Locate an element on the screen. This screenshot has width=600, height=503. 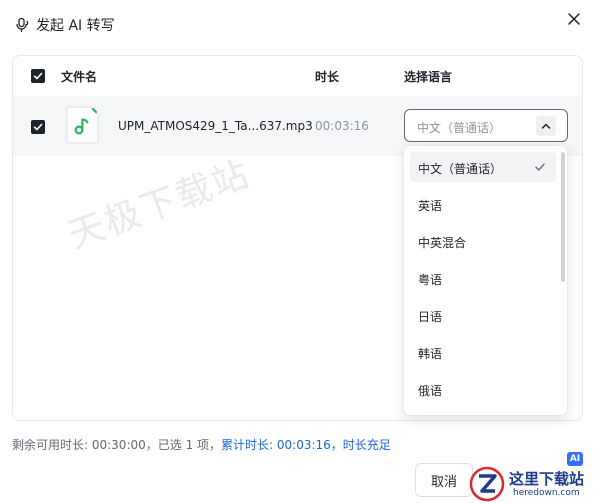
column-header-language: 选择语言 is located at coordinates (428, 77).